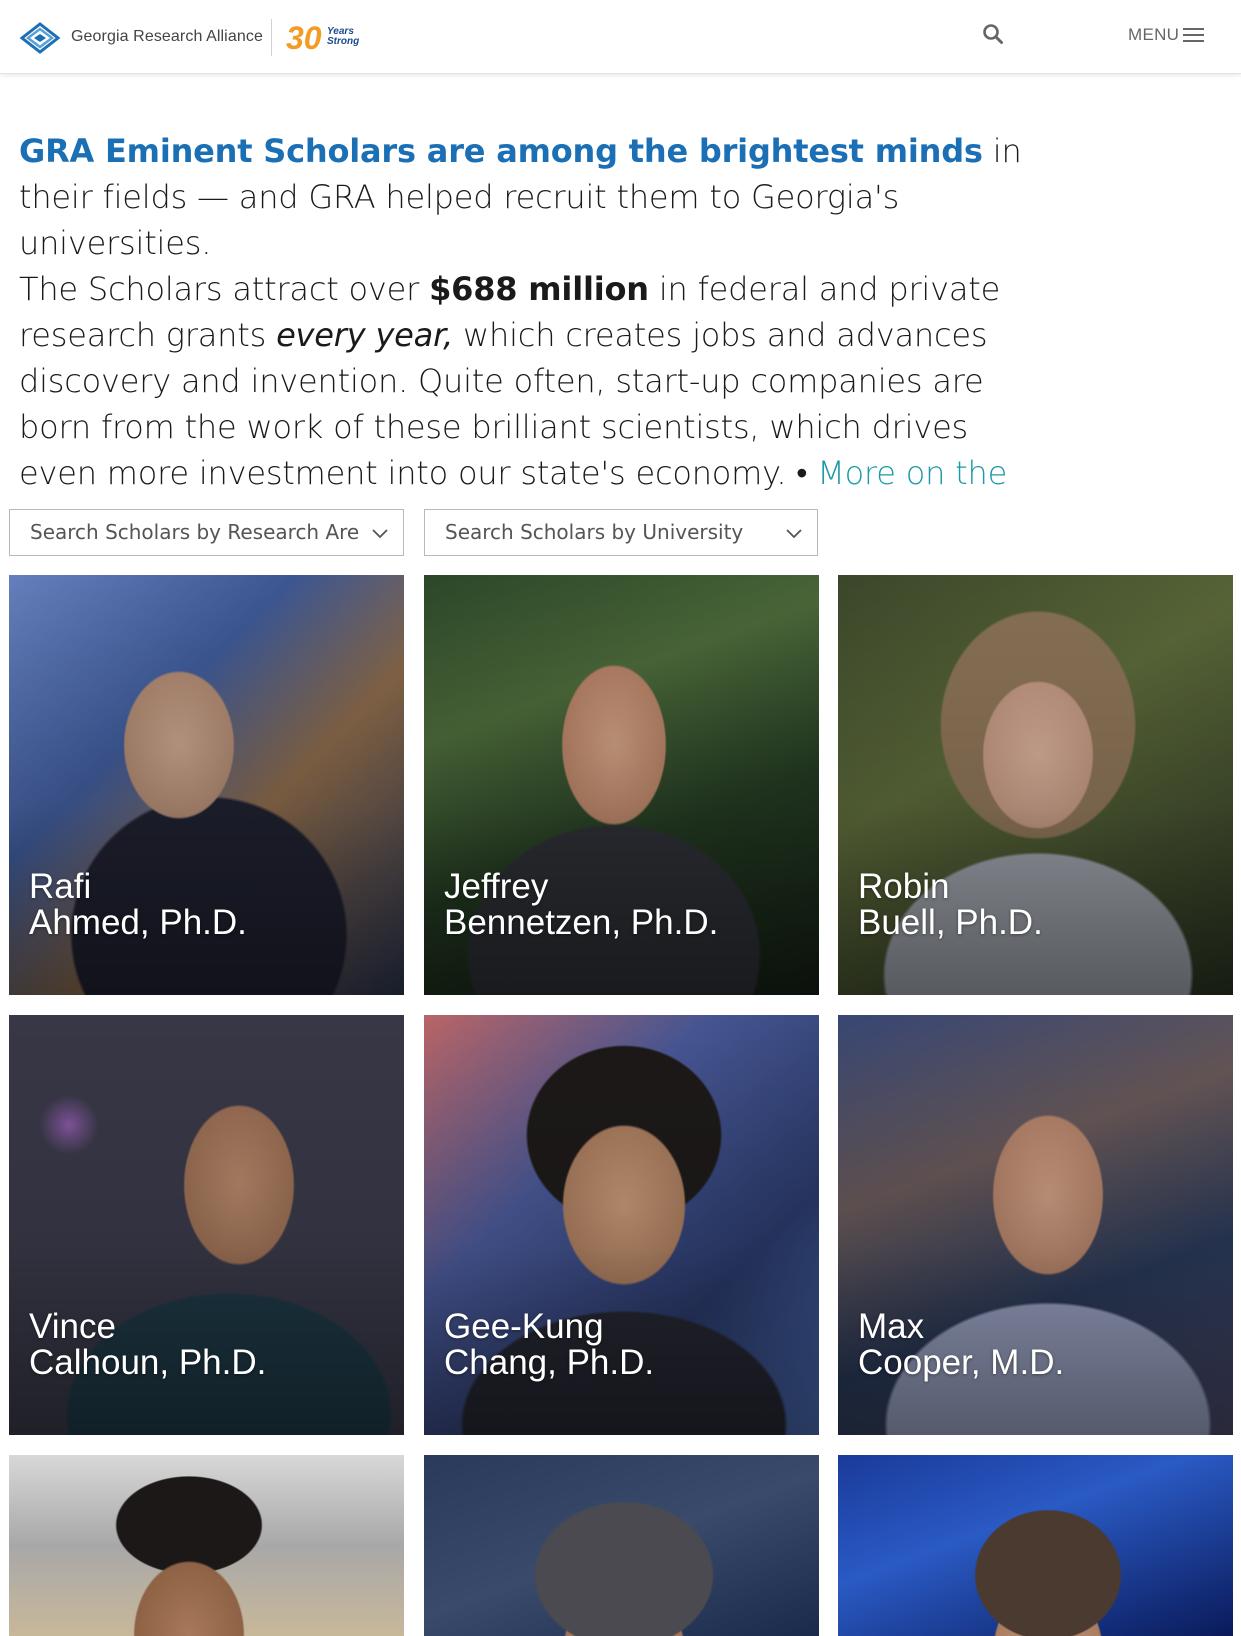 This screenshot has width=1241, height=1636. Describe the element at coordinates (904, 886) in the screenshot. I see `scholar-first-name: Robin` at that location.